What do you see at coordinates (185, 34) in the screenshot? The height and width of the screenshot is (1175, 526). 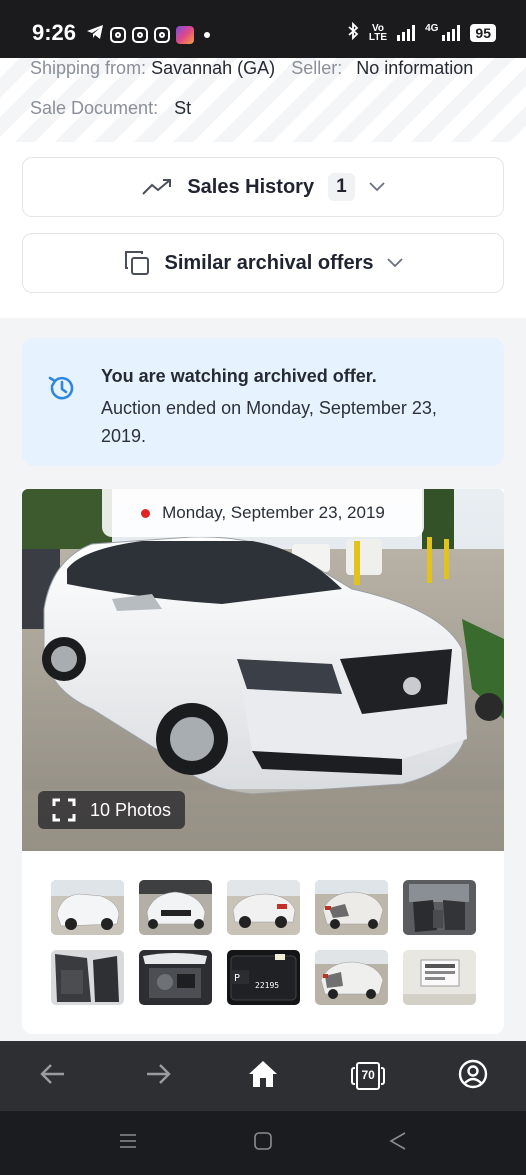 I see `app-icon` at bounding box center [185, 34].